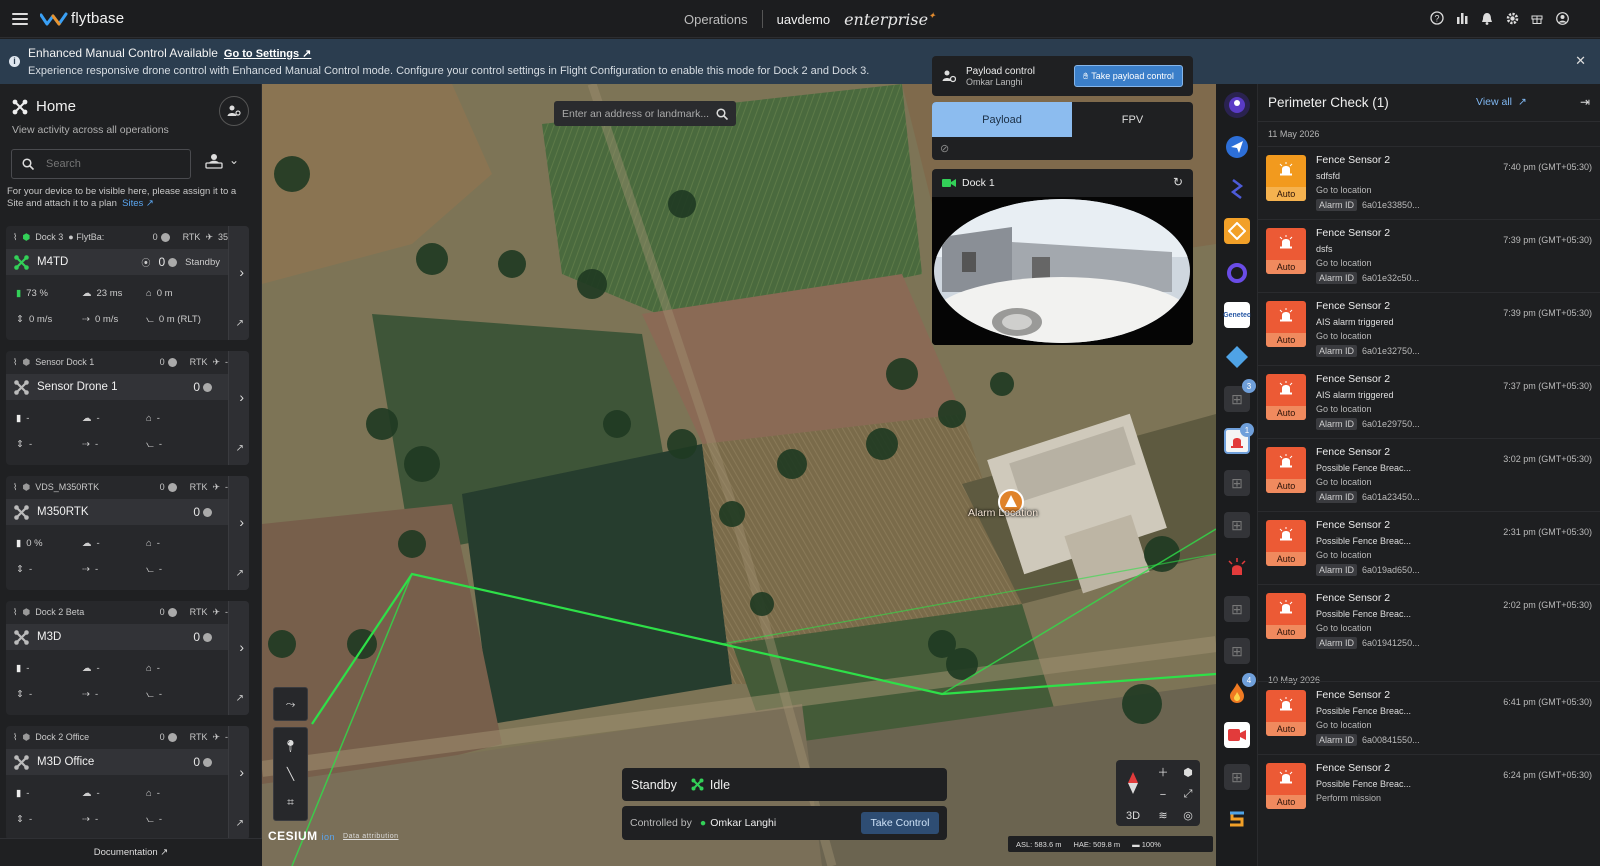 The width and height of the screenshot is (1600, 866). I want to click on refresh-icon: ↻, so click(1178, 182).